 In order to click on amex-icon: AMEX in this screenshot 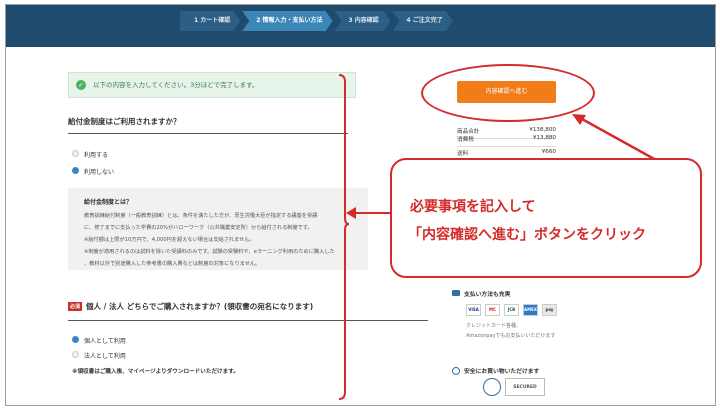, I will do `click(530, 310)`.